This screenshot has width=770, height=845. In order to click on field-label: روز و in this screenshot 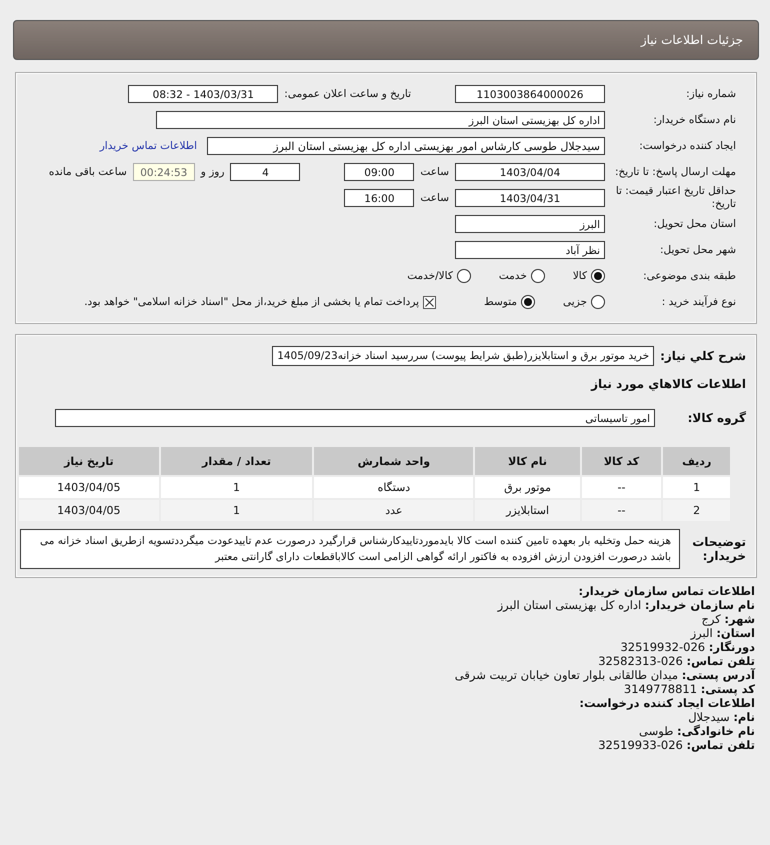, I will do `click(212, 172)`.